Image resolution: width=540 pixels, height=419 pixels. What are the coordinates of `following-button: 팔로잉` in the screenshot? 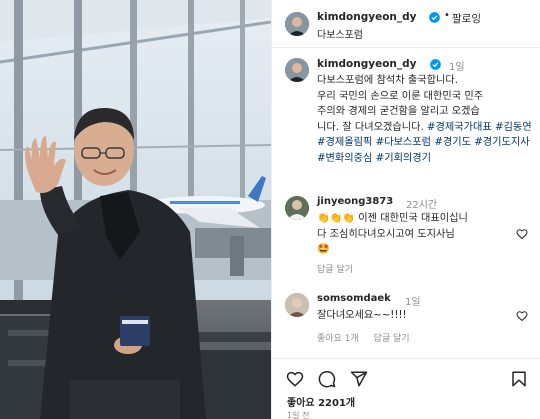 It's located at (466, 18).